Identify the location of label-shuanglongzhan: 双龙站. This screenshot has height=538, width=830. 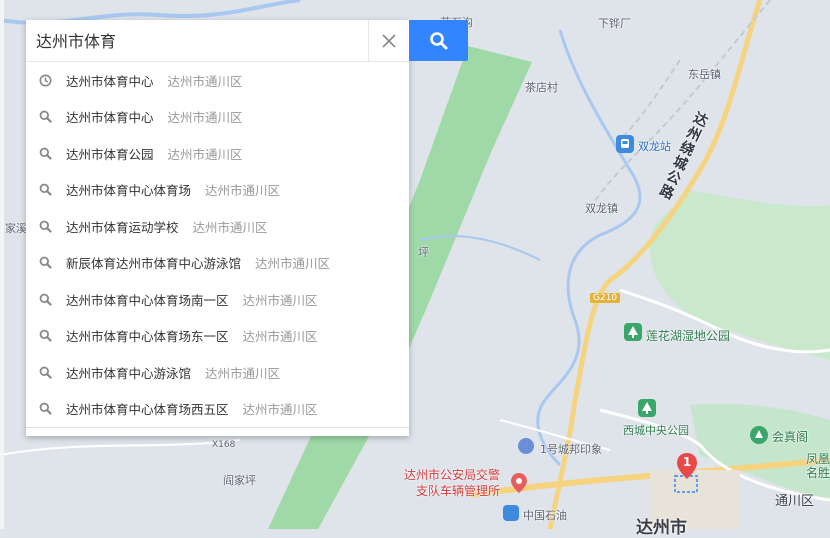
(654, 146).